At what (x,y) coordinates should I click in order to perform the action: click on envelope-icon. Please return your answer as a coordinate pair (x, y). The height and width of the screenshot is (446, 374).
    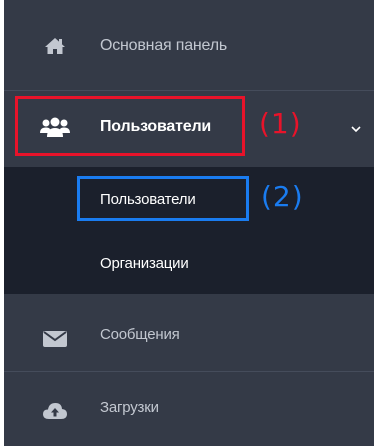
    Looking at the image, I should click on (55, 339).